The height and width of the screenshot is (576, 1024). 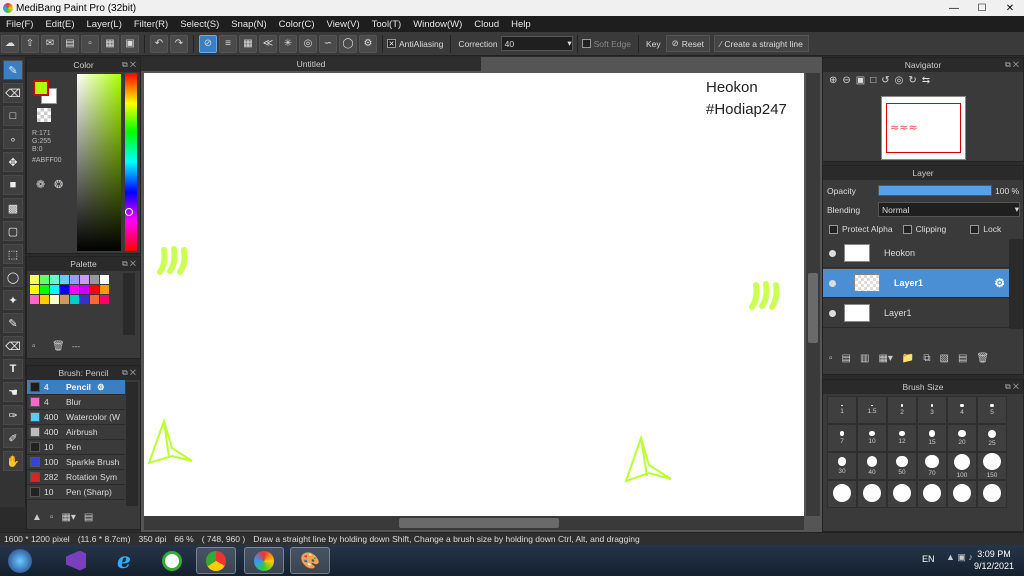 I want to click on visual-studio-icon, so click(x=76, y=560).